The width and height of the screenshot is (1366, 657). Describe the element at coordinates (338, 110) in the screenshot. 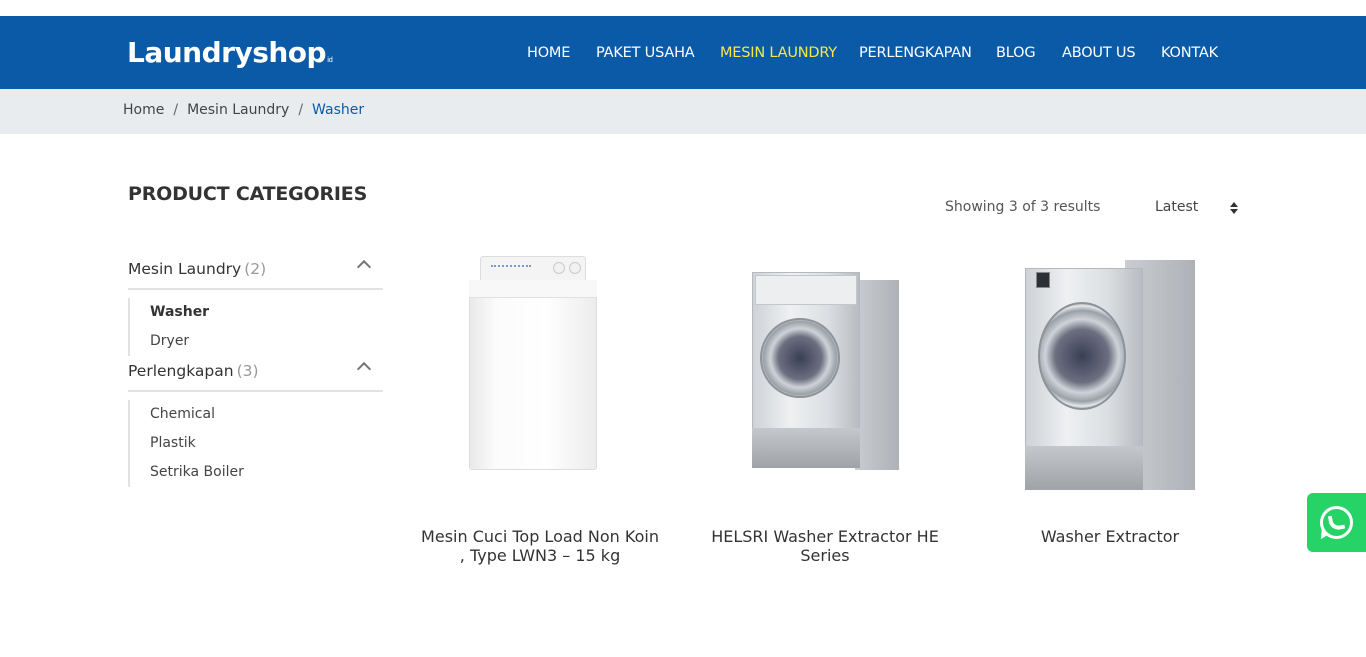

I see `breadcrumb-current: Washer` at that location.